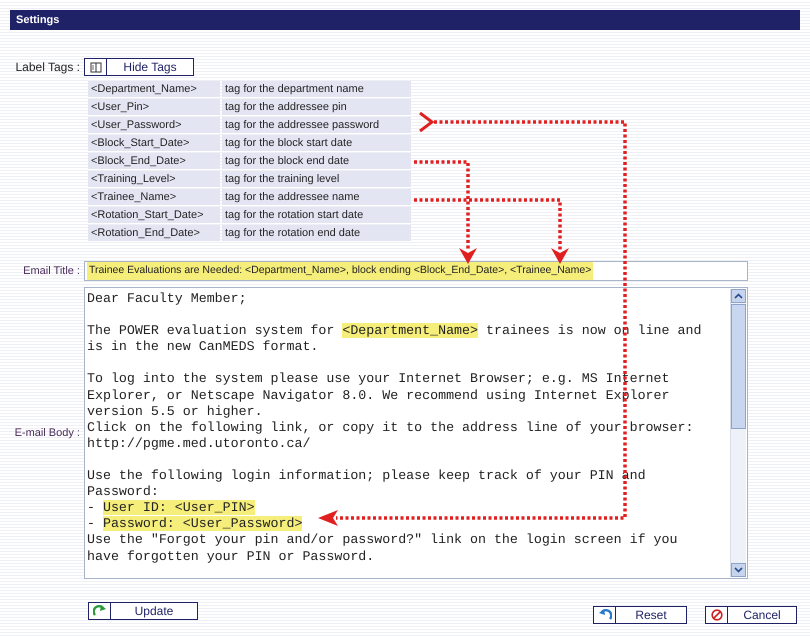 The width and height of the screenshot is (810, 636). I want to click on tag-description-cell: tag for the rotation end date, so click(316, 233).